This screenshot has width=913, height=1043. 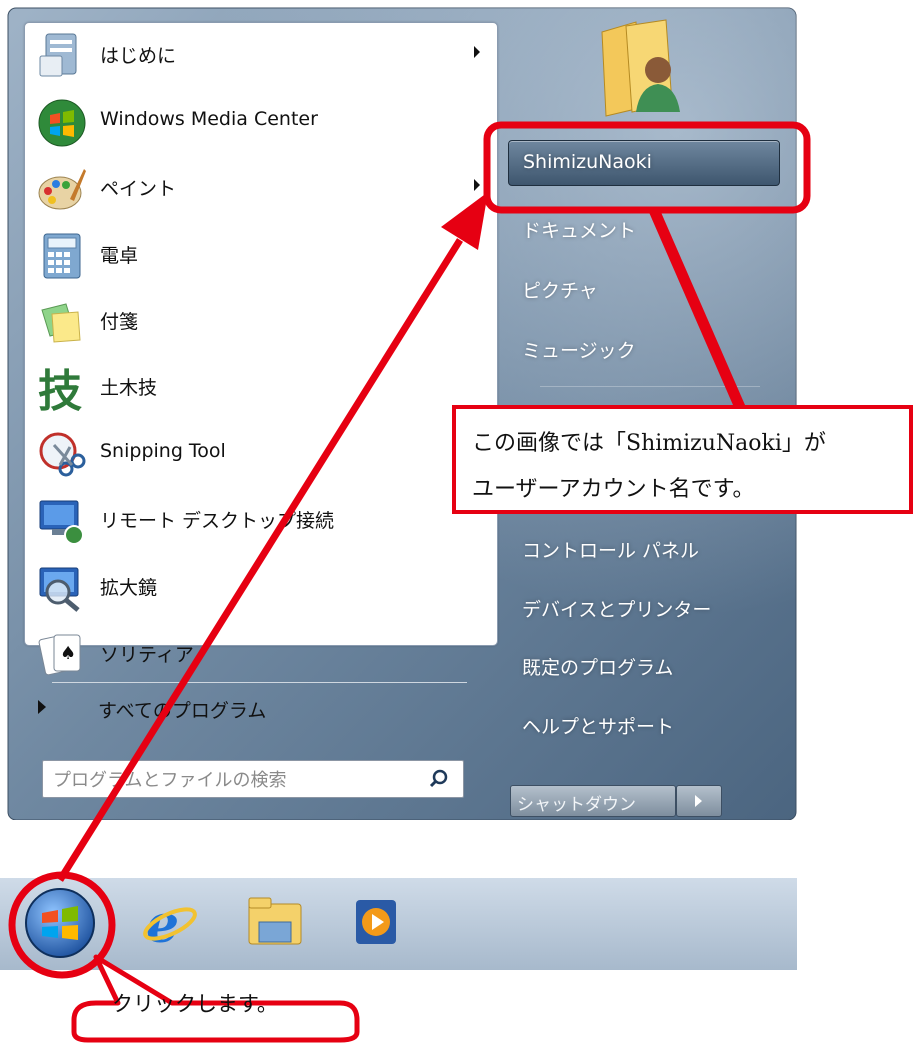 I want to click on control-panel-label: コントロール パネル, so click(x=611, y=551).